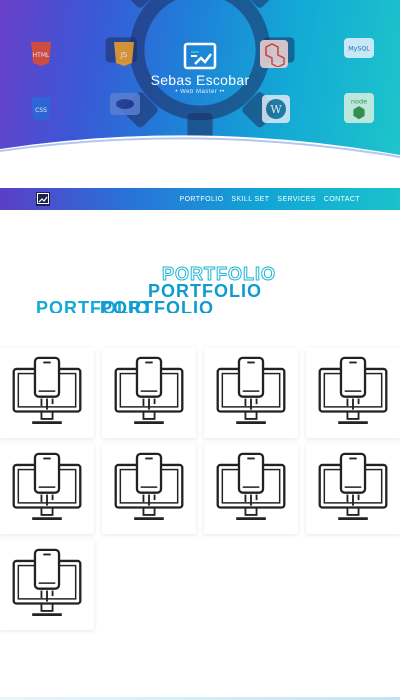 This screenshot has height=700, width=400. Describe the element at coordinates (250, 199) in the screenshot. I see `nav-link-skill-set: SKILL SET` at that location.